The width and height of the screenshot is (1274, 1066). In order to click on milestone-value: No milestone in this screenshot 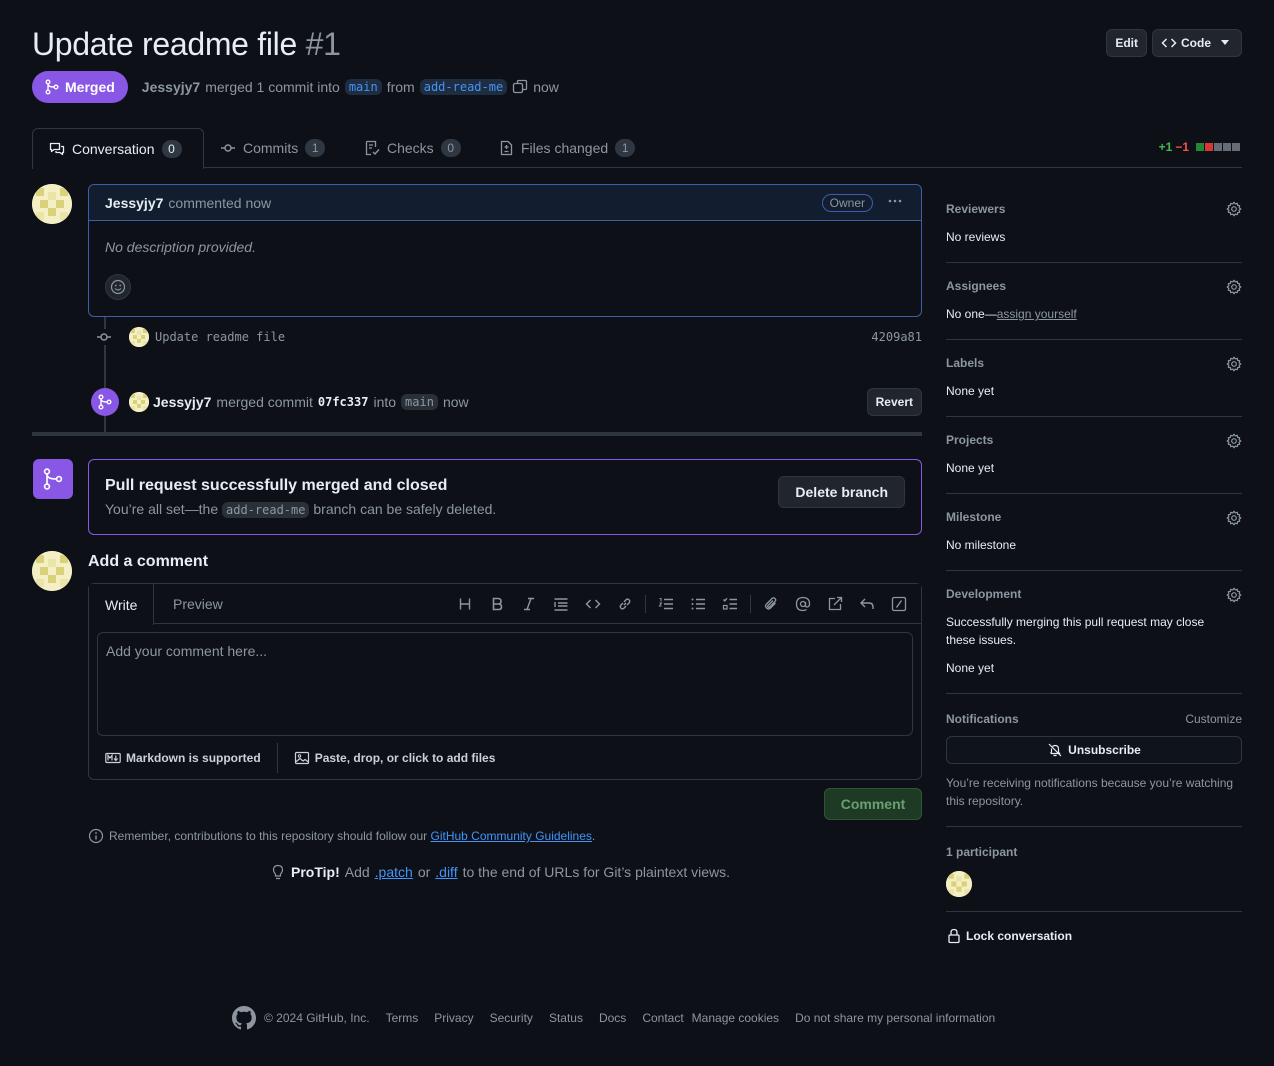, I will do `click(981, 545)`.